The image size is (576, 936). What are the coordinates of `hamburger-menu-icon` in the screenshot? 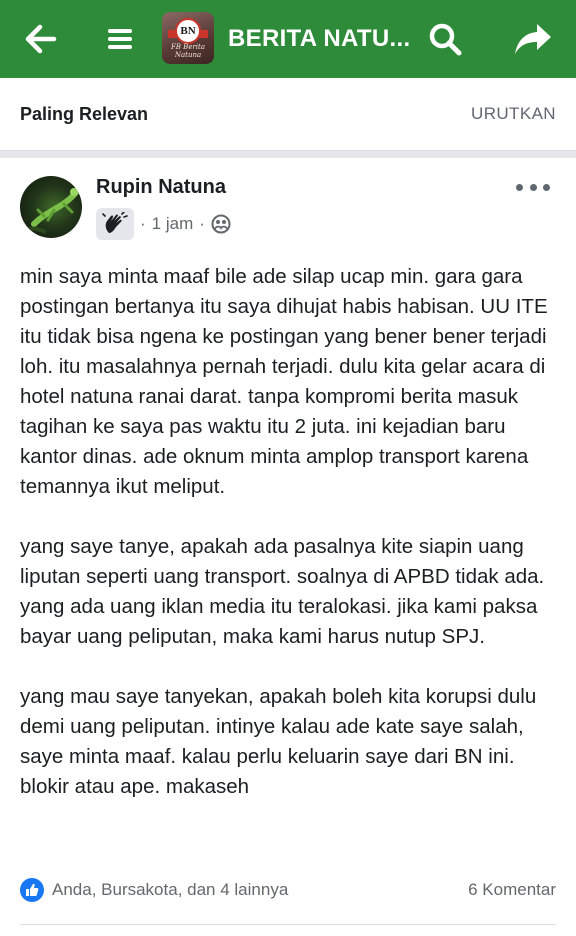 It's located at (120, 39).